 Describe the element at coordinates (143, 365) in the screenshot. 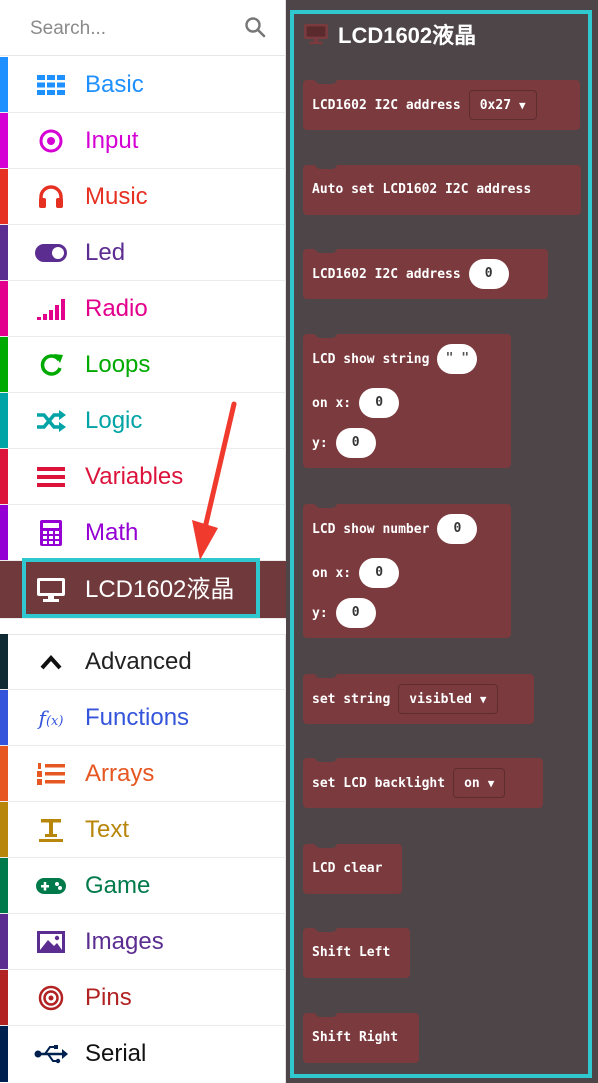

I see `category-loops: Loops` at that location.